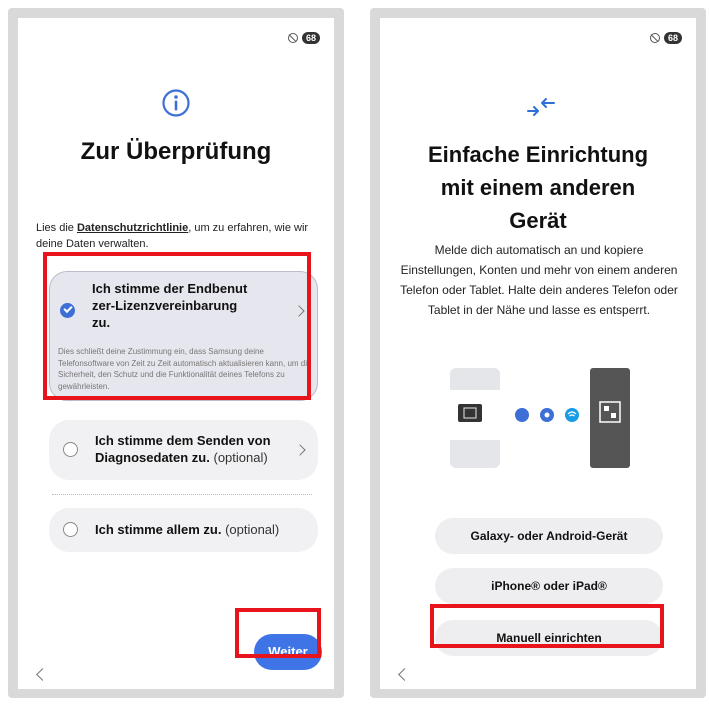 The height and width of the screenshot is (706, 709). I want to click on device-transfer-illustration, so click(540, 418).